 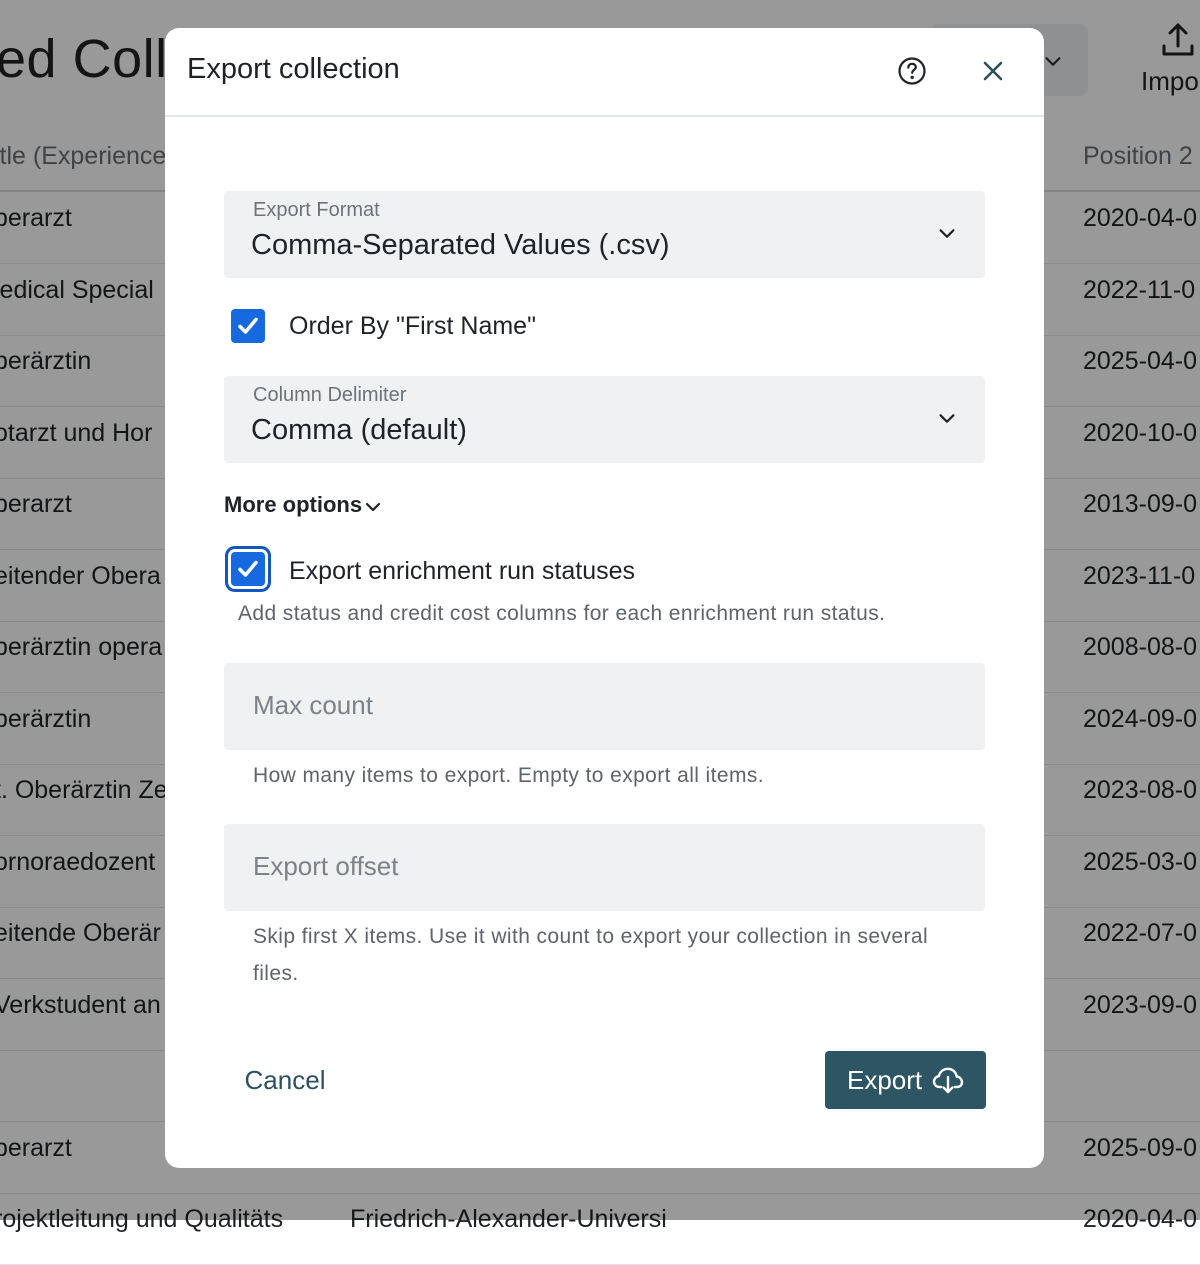 I want to click on enrichment-checkbox, so click(x=248, y=569).